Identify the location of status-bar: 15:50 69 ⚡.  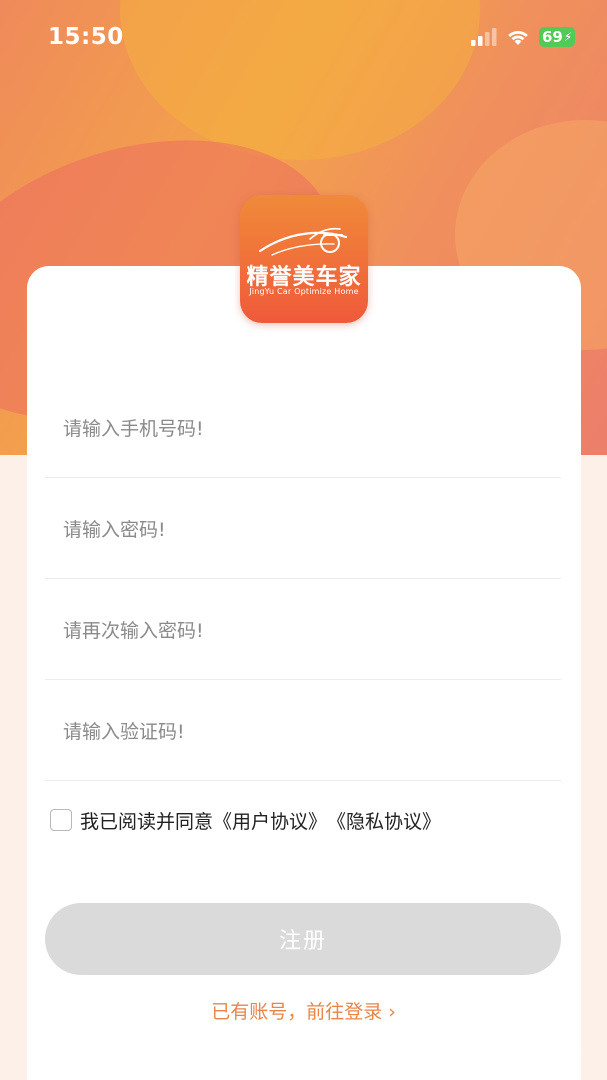
(303, 40).